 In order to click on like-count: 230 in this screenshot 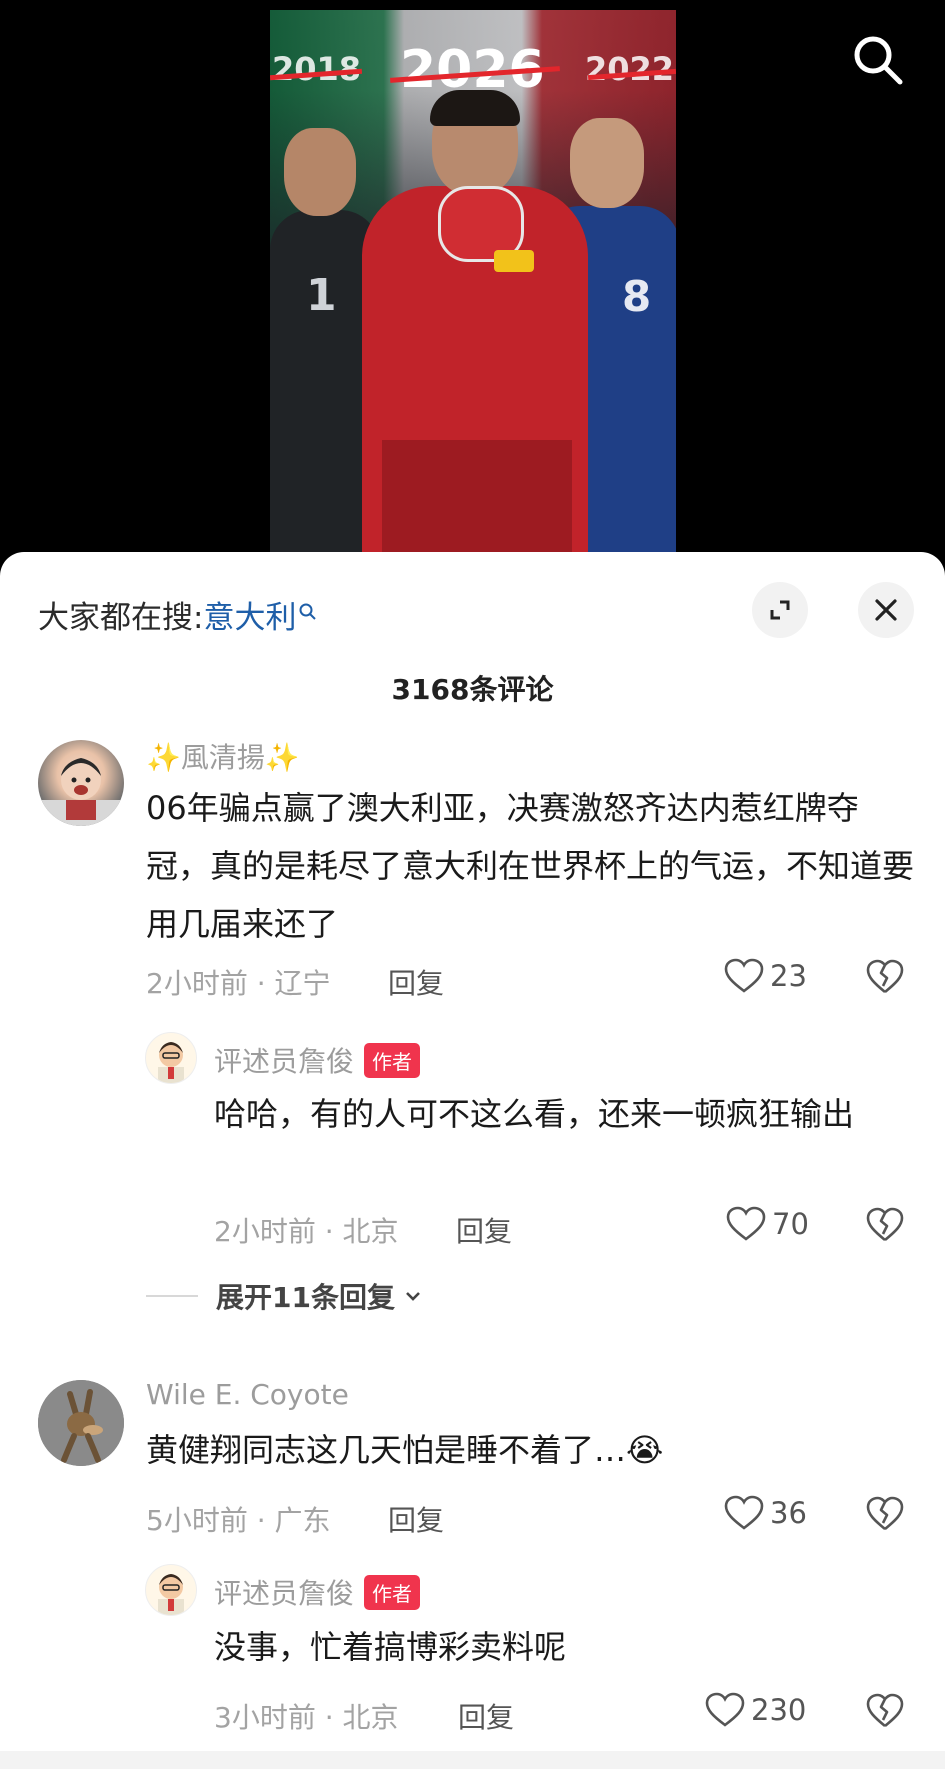, I will do `click(779, 1710)`.